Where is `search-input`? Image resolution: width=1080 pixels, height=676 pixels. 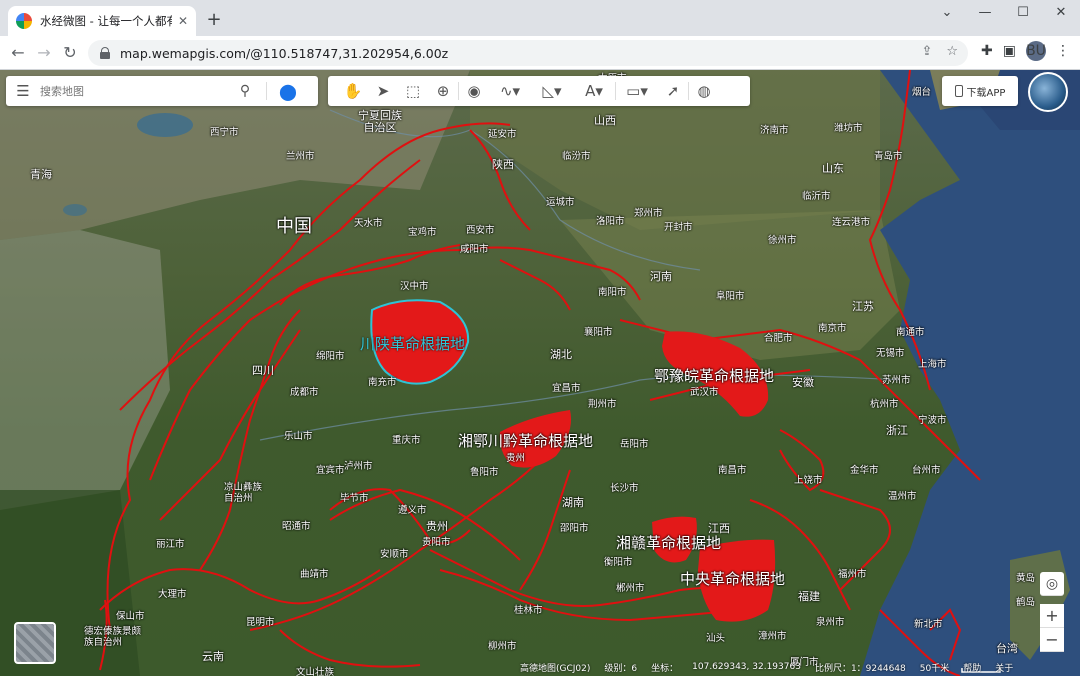
search-input is located at coordinates (135, 91).